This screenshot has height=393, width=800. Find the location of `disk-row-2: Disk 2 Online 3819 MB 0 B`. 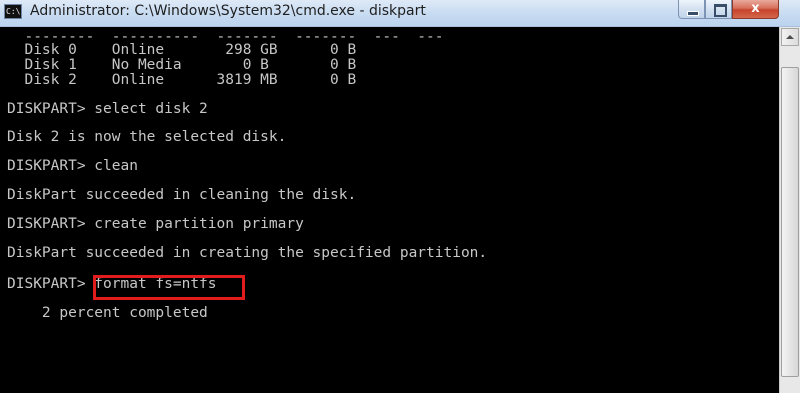

disk-row-2: Disk 2 Online 3819 MB 0 B is located at coordinates (182, 80).